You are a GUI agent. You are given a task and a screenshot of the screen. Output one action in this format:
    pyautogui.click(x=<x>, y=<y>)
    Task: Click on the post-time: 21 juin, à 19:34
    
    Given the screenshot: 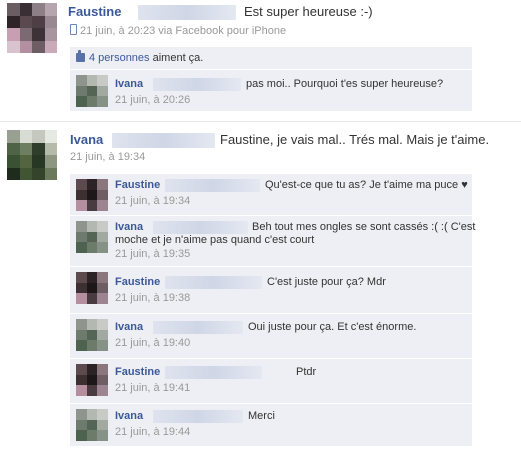 What is the action you would take?
    pyautogui.click(x=107, y=157)
    